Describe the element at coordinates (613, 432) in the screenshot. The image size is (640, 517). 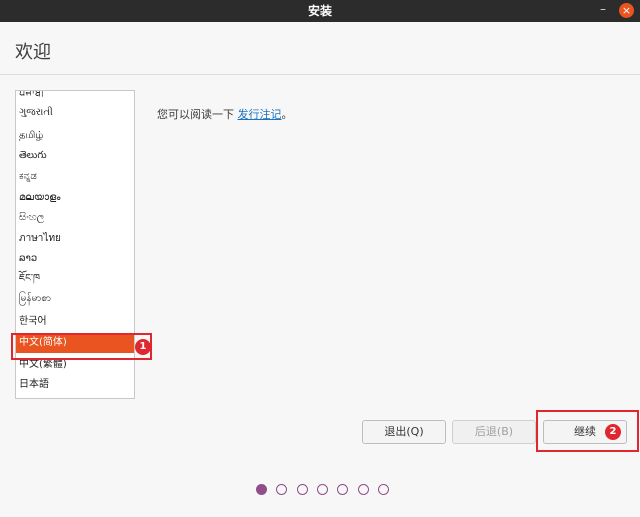
I see `annotation-badge-2: 2` at that location.